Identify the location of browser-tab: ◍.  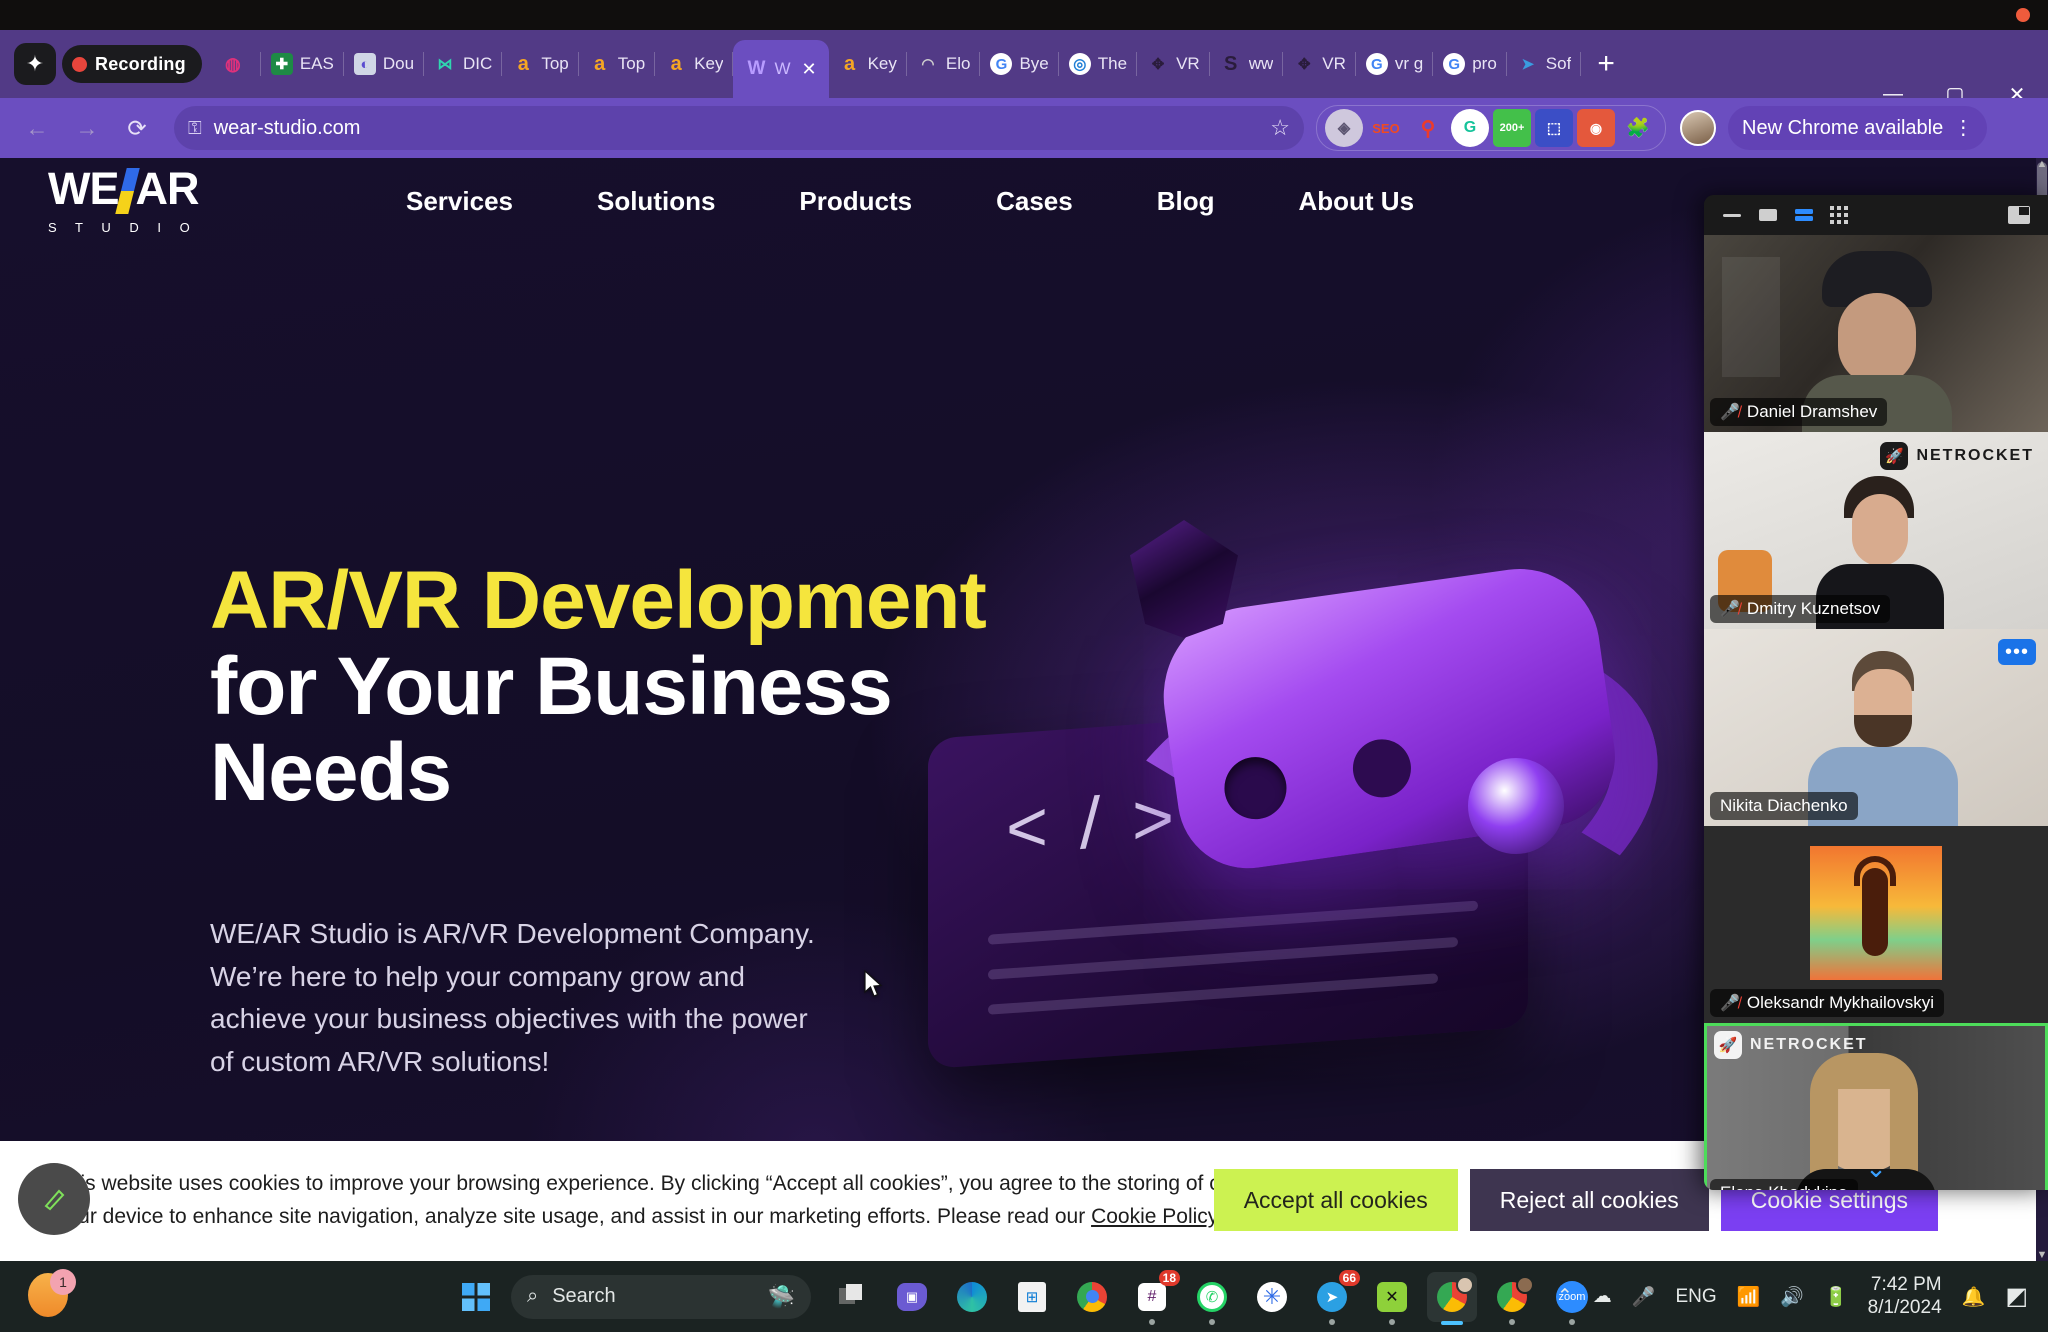
(236, 64).